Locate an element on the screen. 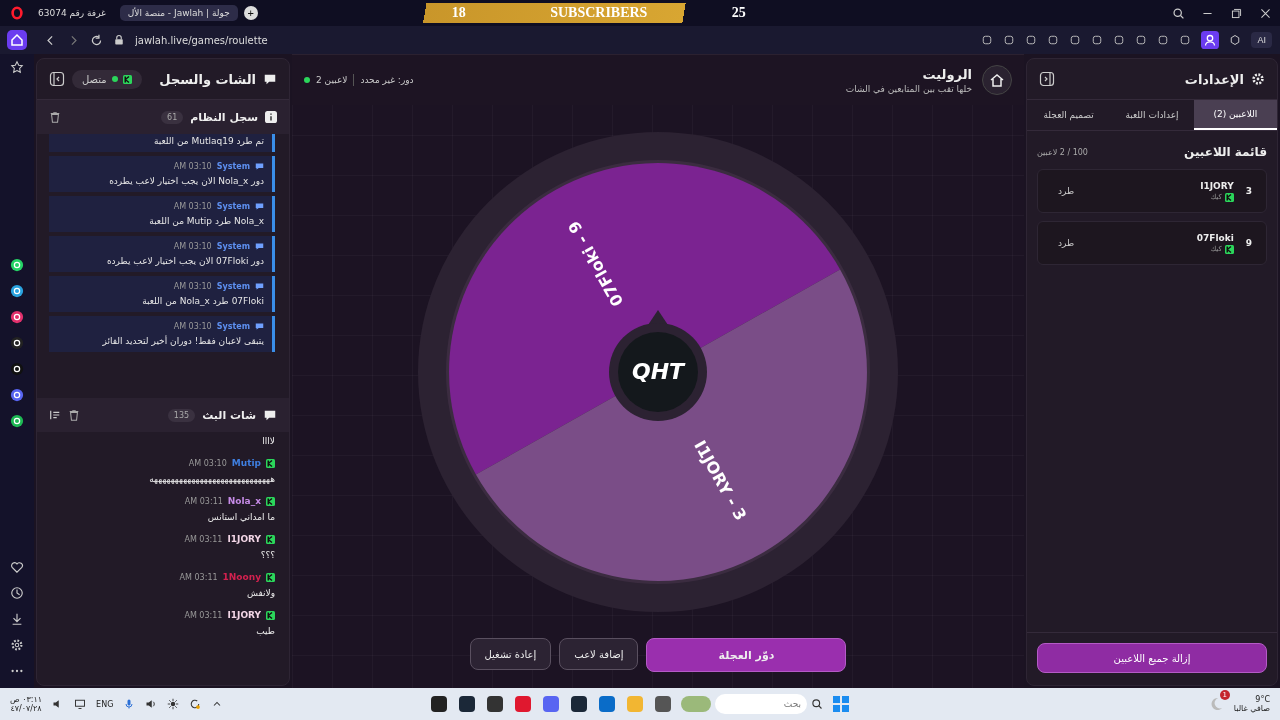 This screenshot has height=720, width=1280. wheel-hub is located at coordinates (658, 371).